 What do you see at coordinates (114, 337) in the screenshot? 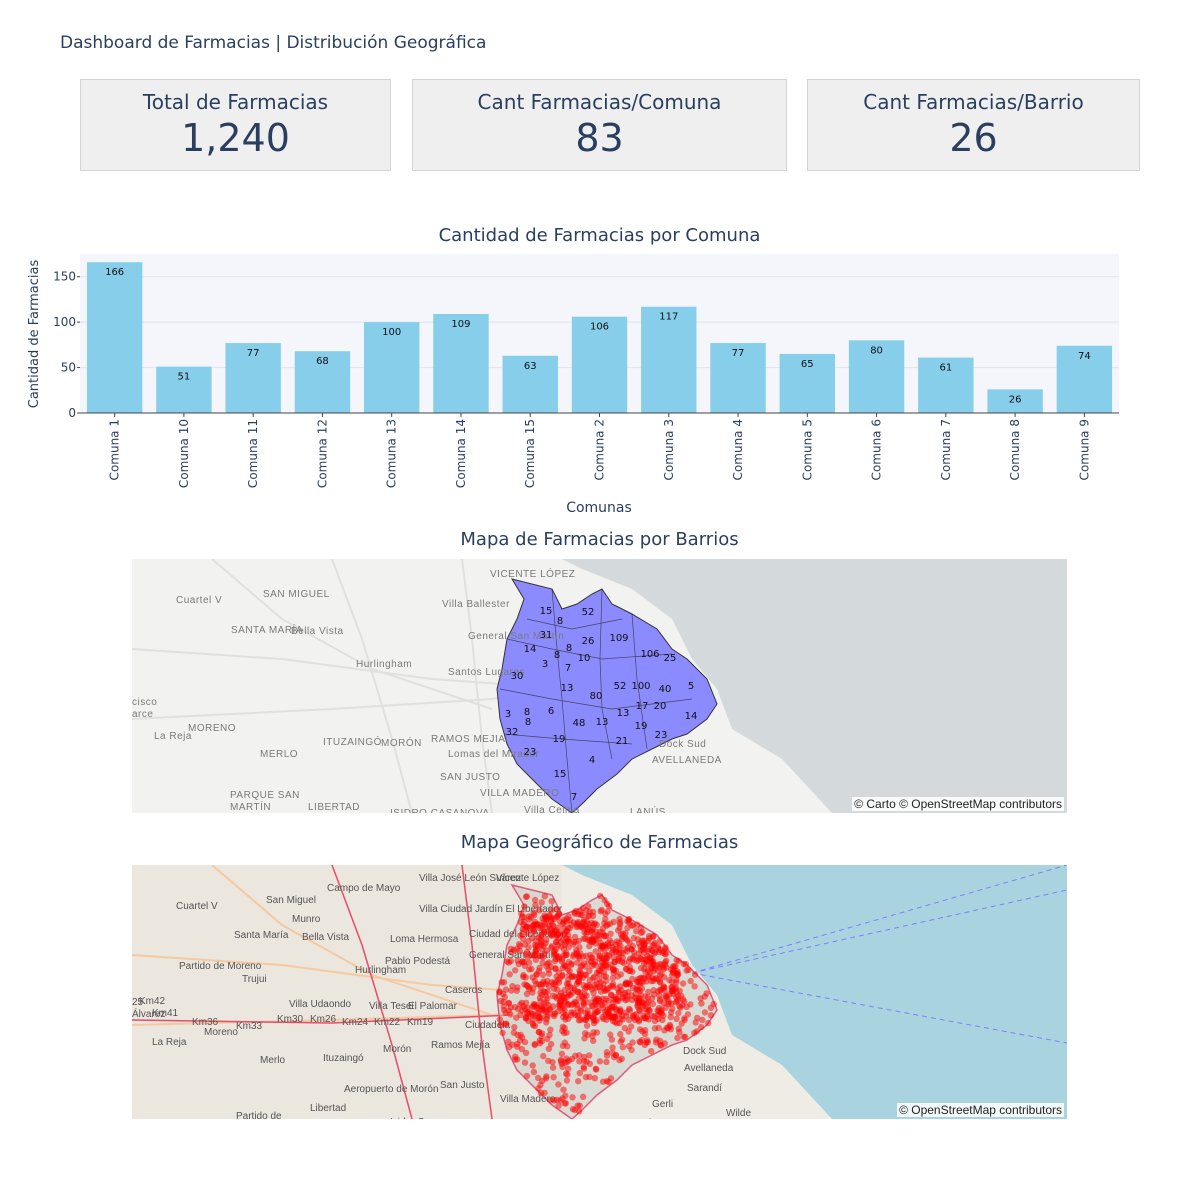
I see `bar` at bounding box center [114, 337].